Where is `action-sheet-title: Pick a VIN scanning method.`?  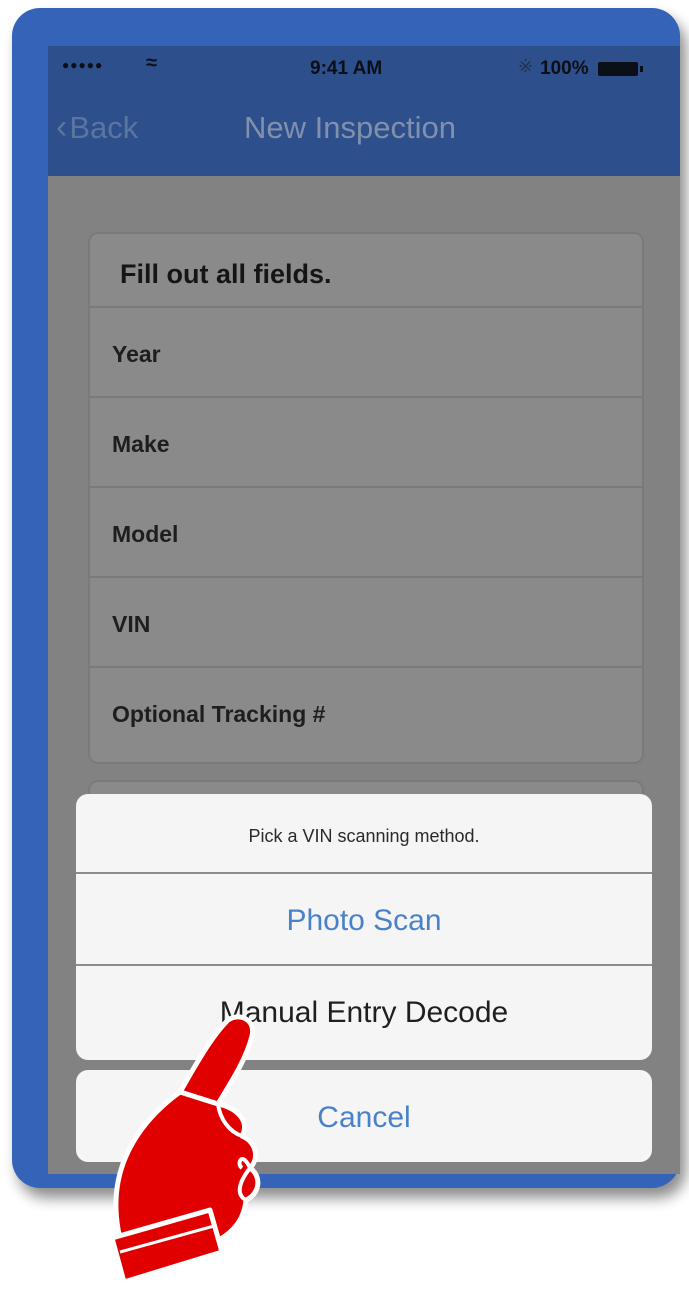 action-sheet-title: Pick a VIN scanning method. is located at coordinates (364, 834).